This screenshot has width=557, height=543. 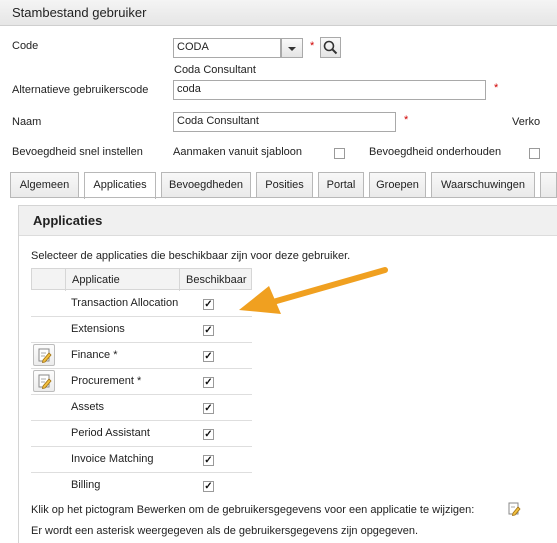 I want to click on page-title: Stambestand gebruiker, so click(x=79, y=12).